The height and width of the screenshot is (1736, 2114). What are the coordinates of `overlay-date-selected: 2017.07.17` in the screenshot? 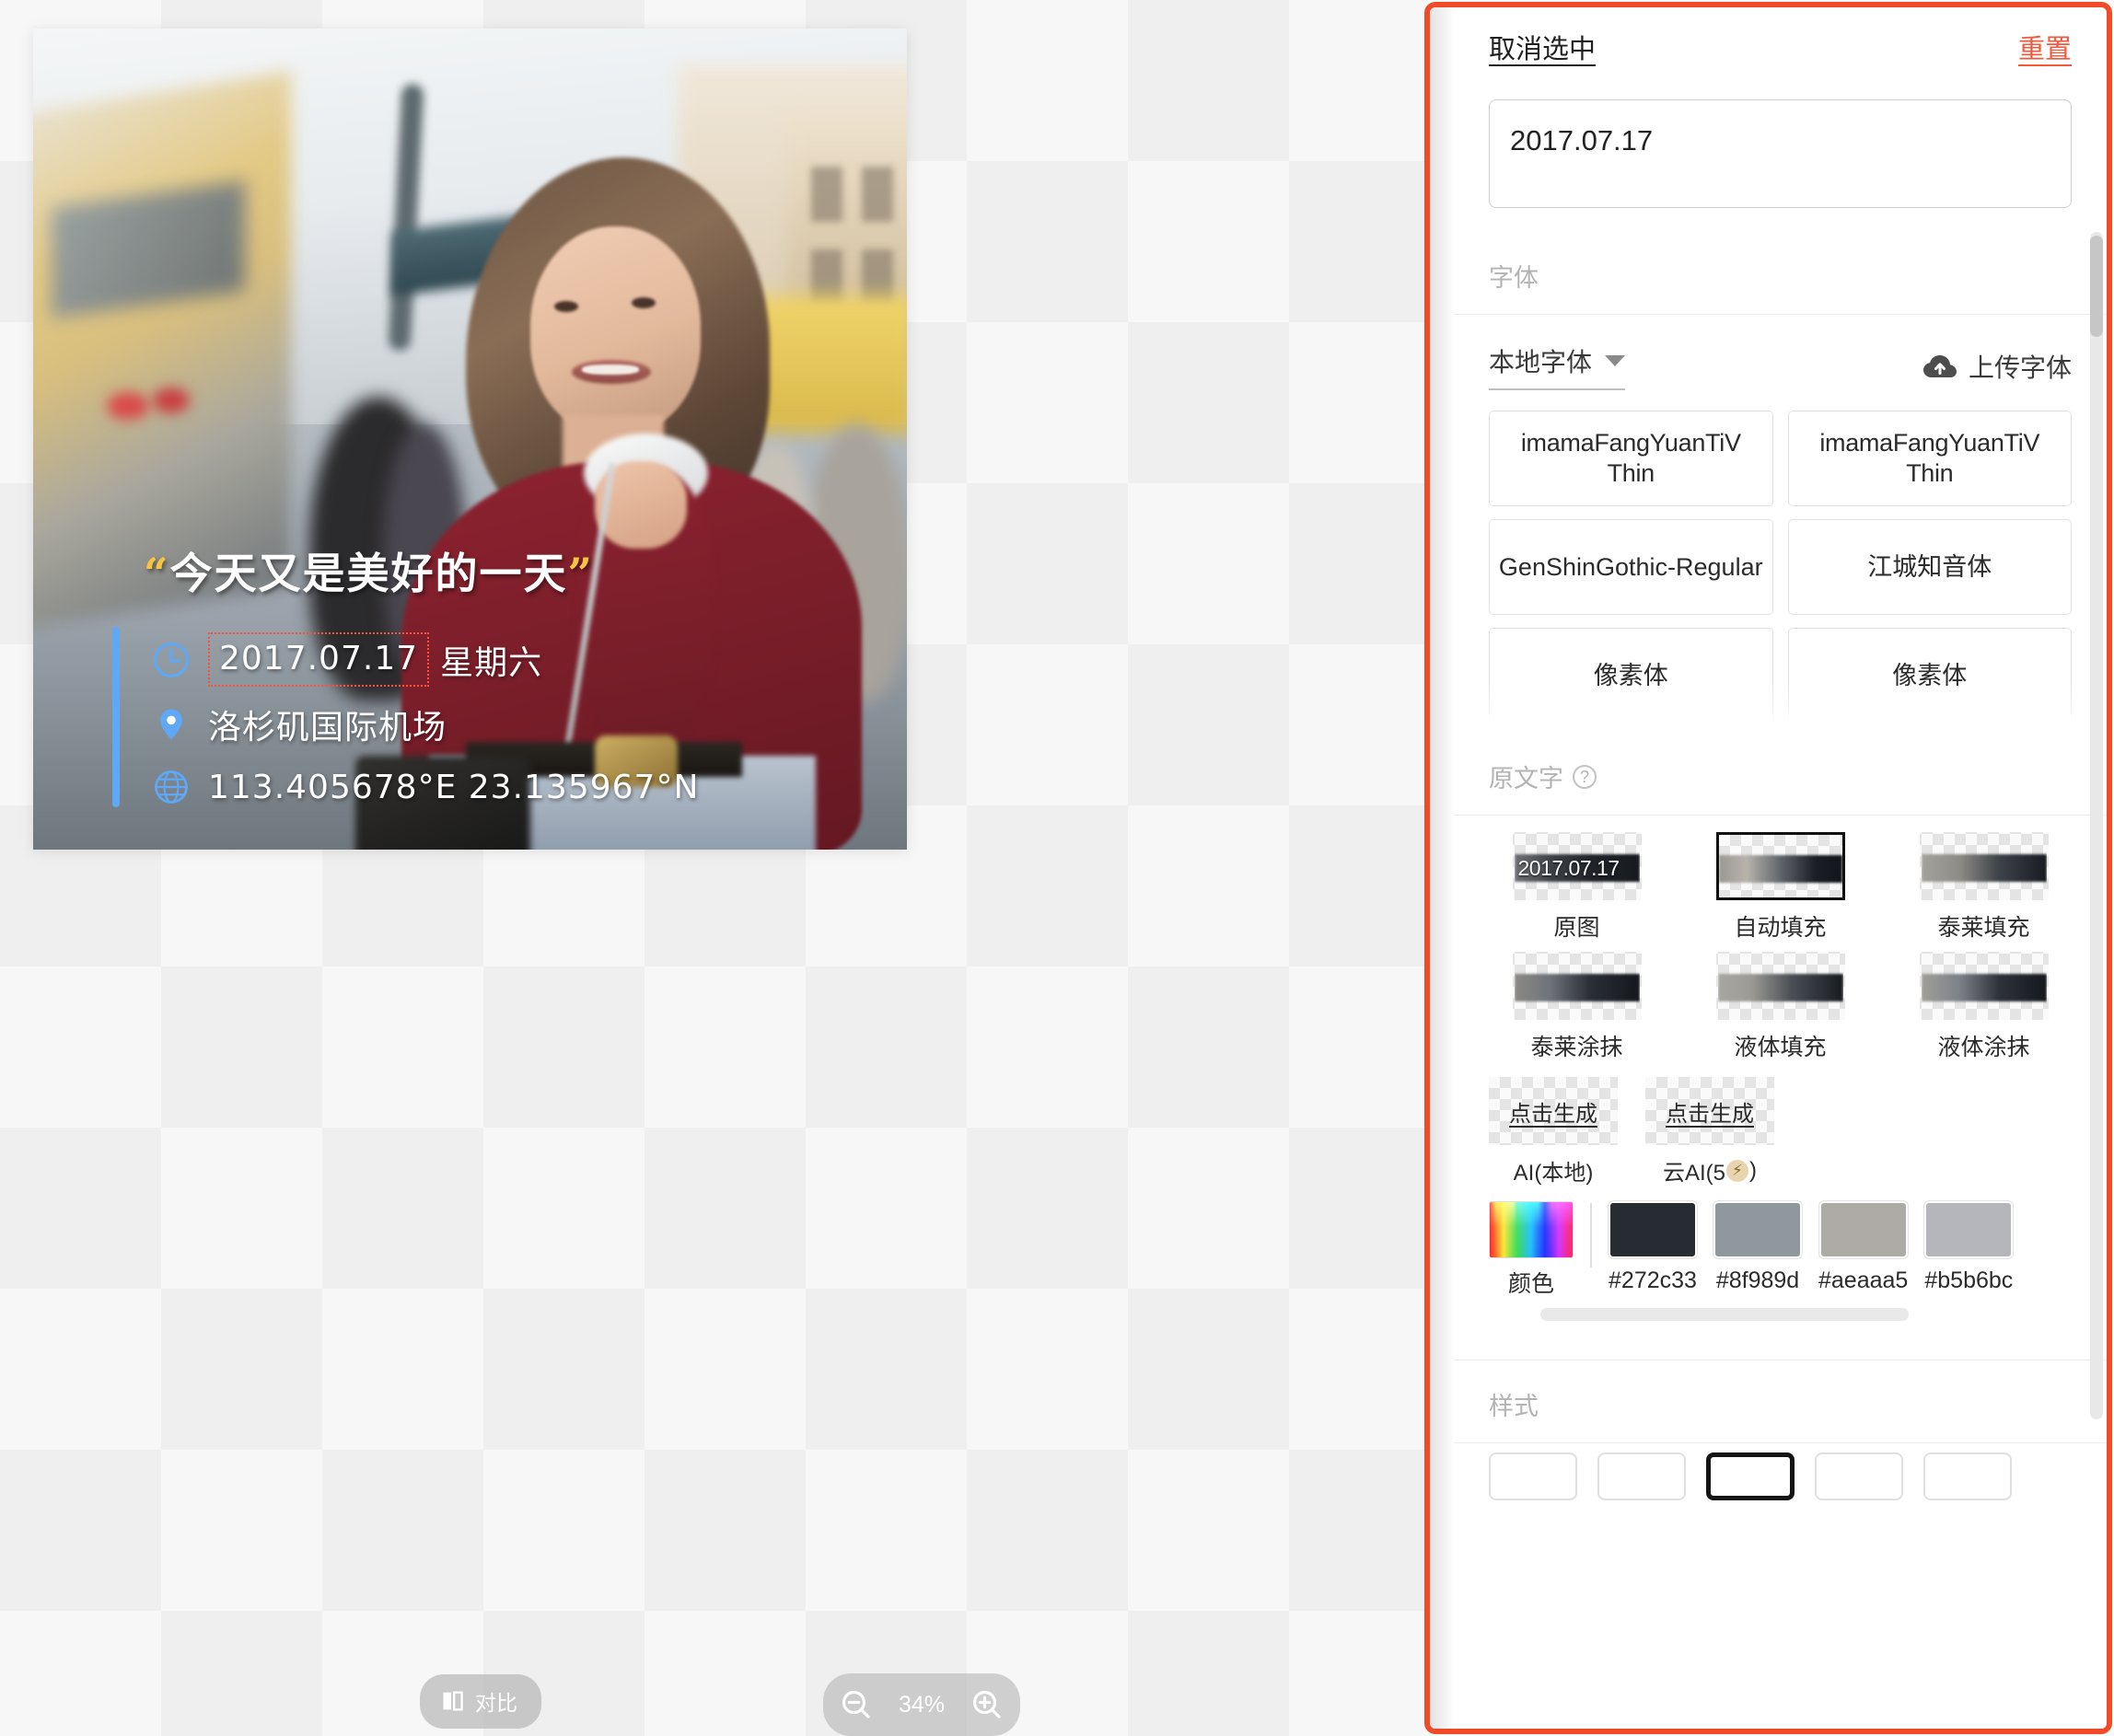 It's located at (319, 660).